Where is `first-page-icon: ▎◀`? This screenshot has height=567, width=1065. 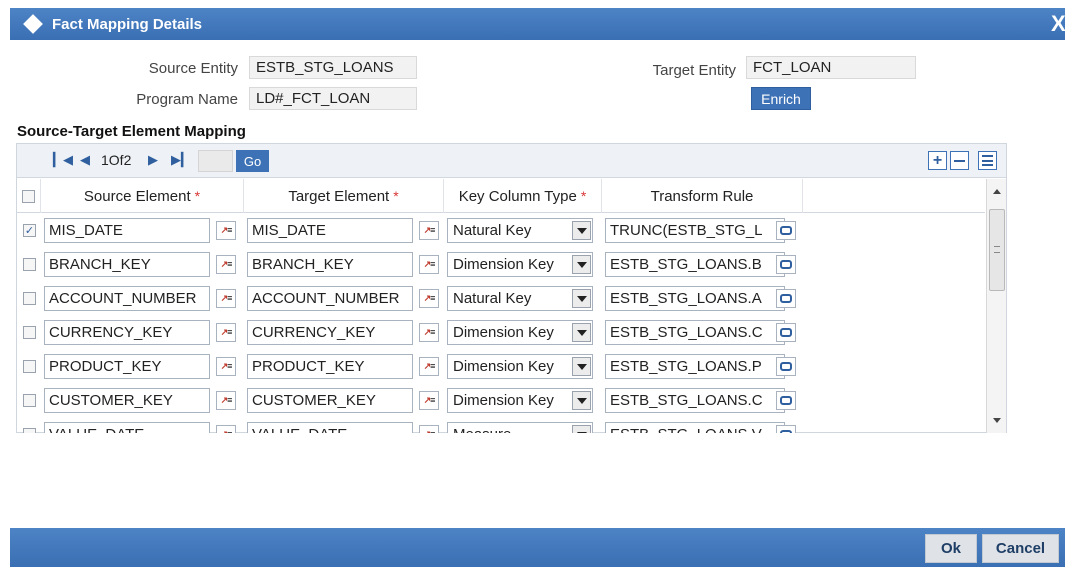 first-page-icon: ▎◀ is located at coordinates (63, 160).